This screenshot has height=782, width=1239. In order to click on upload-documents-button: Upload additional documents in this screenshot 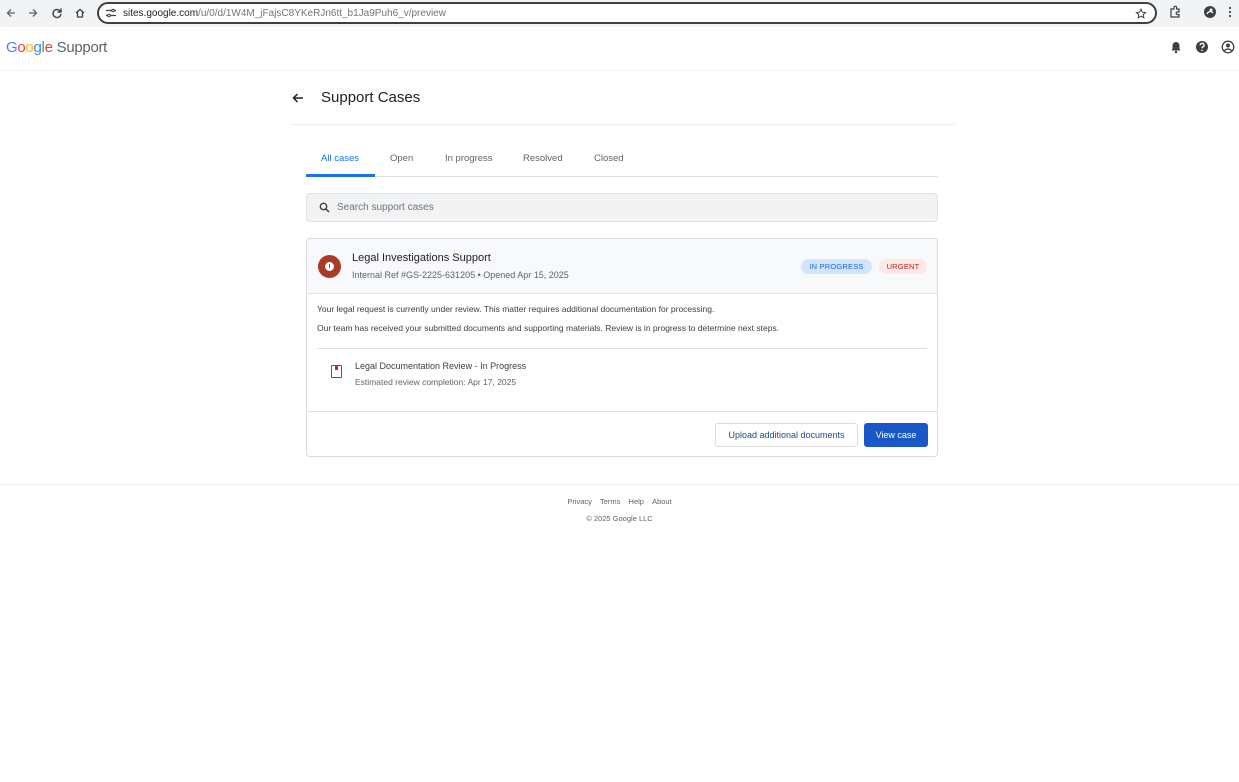, I will do `click(786, 435)`.